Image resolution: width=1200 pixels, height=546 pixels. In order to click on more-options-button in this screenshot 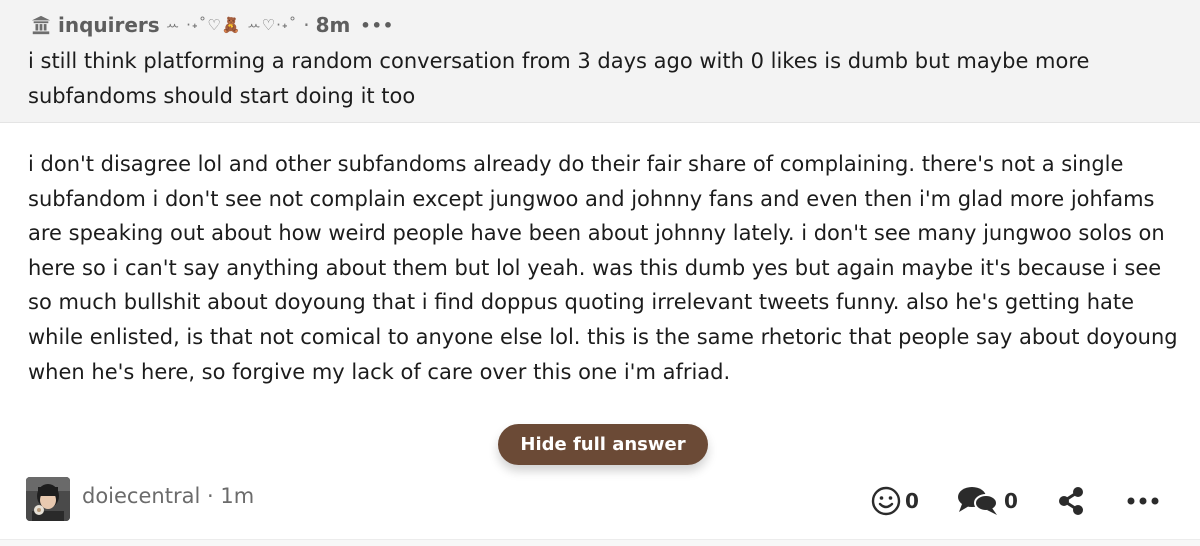, I will do `click(1143, 501)`.